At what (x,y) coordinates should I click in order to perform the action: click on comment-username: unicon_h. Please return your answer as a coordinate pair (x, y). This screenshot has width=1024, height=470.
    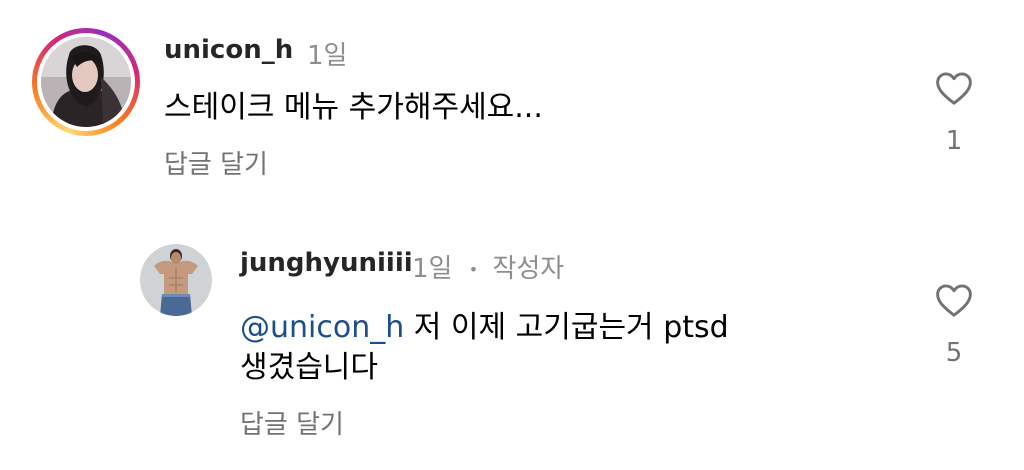
    Looking at the image, I should click on (228, 50).